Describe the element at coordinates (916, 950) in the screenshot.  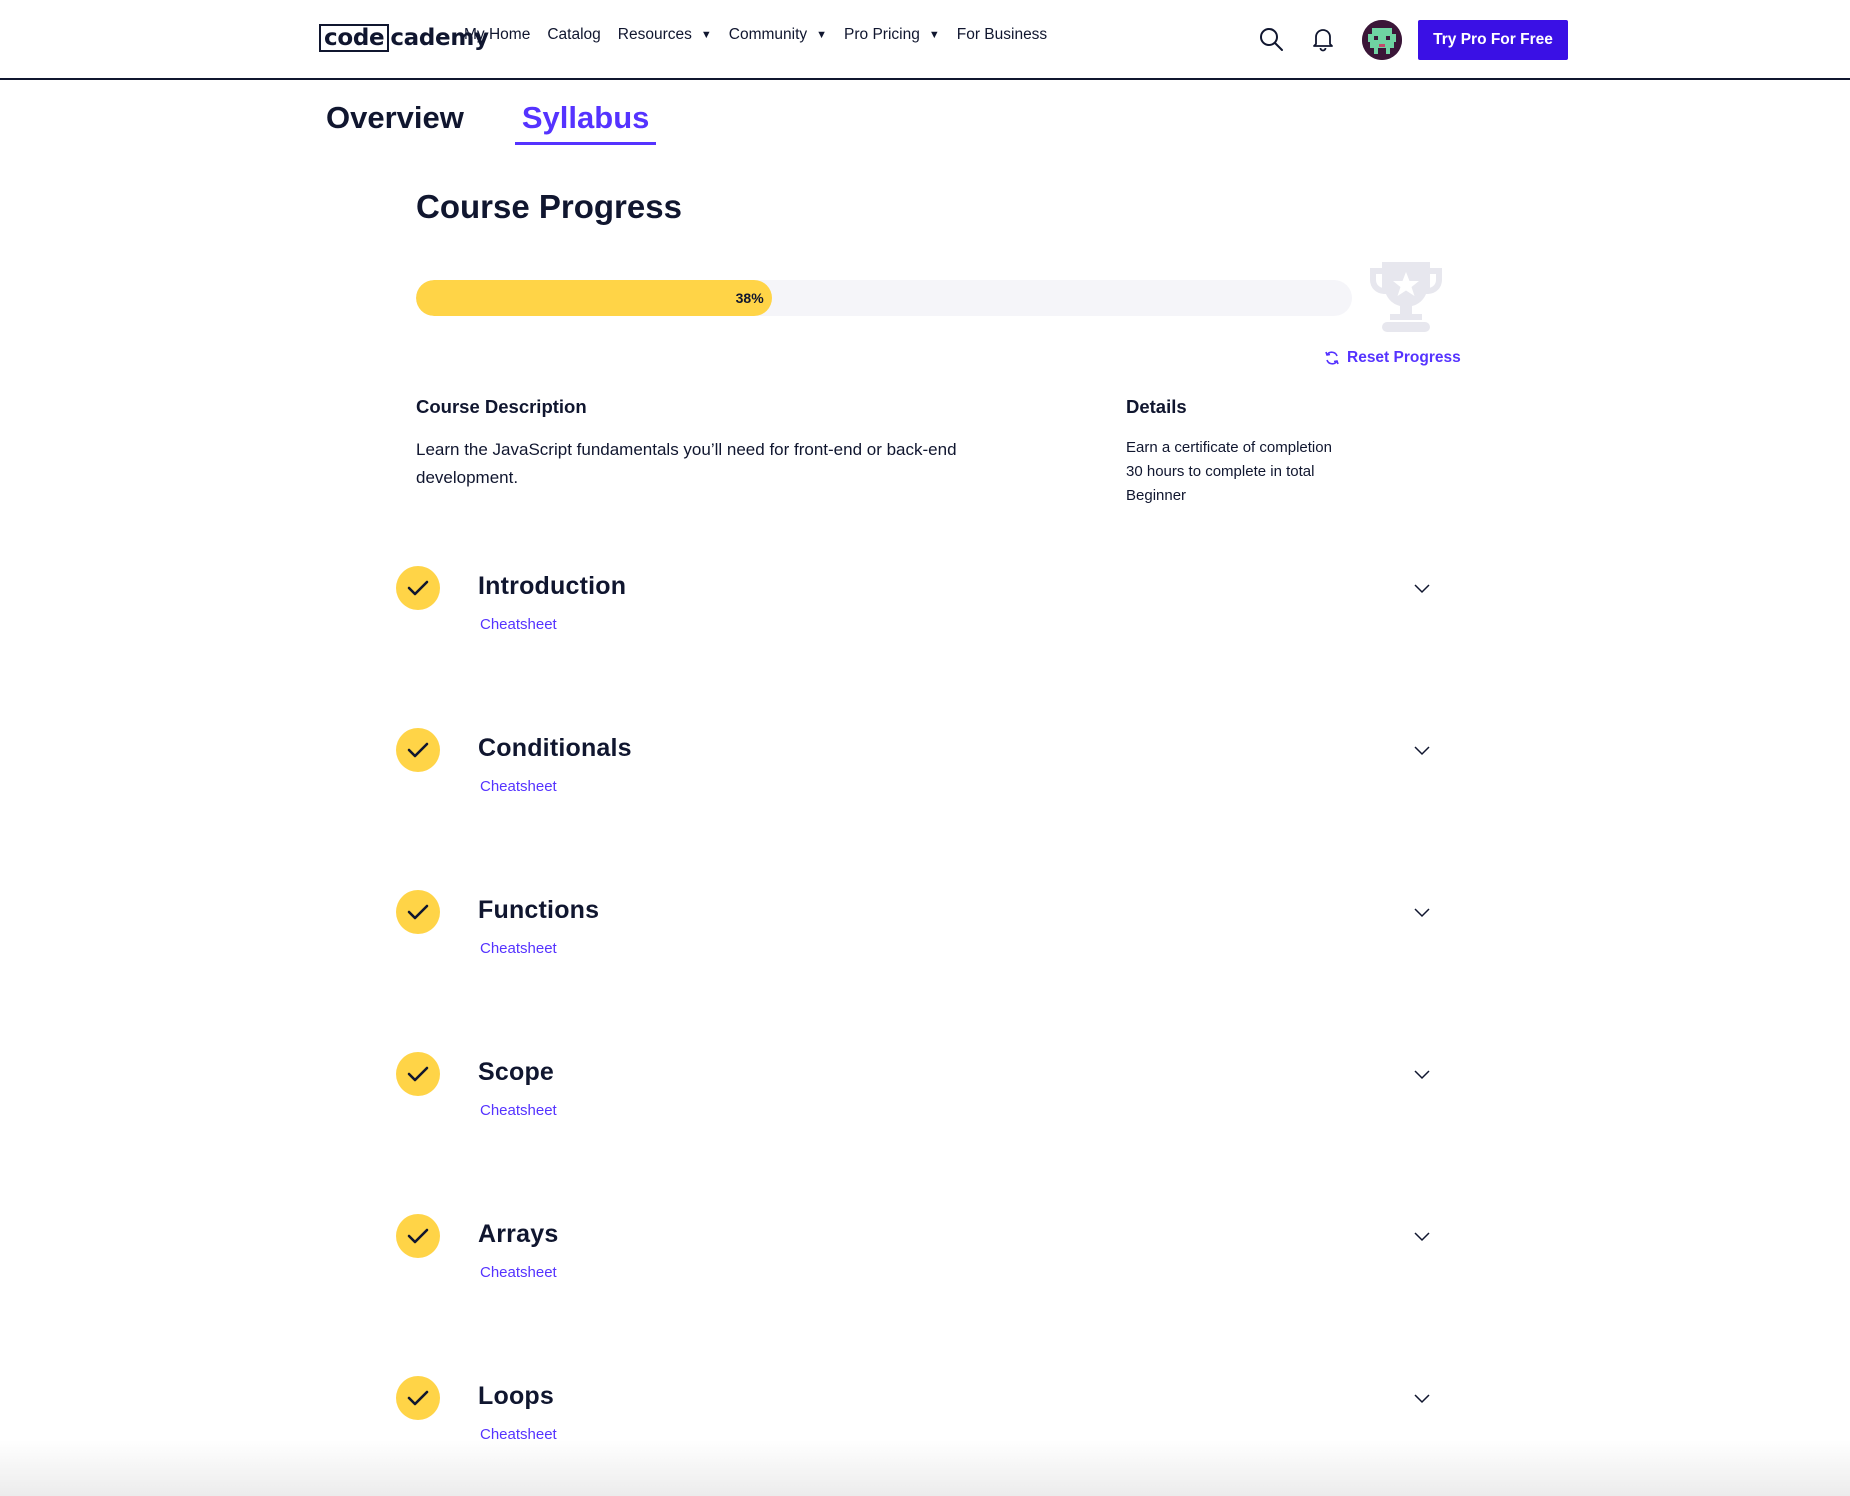
I see `module-functions: Functions Cheatsheet` at that location.